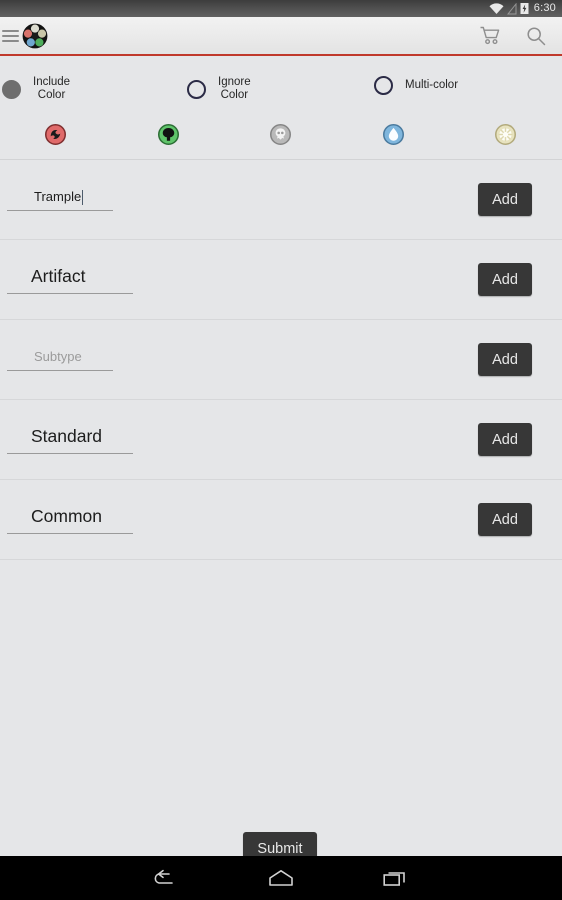 The height and width of the screenshot is (900, 562). I want to click on signal-icon, so click(511, 8).